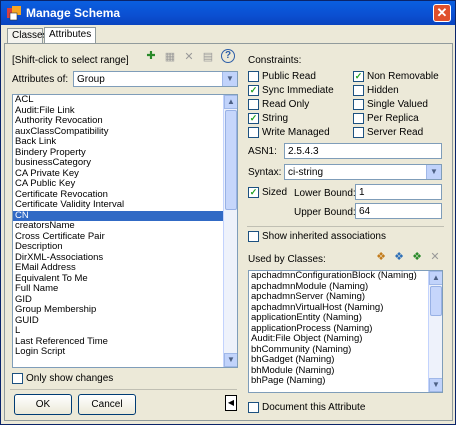 Image resolution: width=456 pixels, height=425 pixels. I want to click on list-item: GUID, so click(125, 321).